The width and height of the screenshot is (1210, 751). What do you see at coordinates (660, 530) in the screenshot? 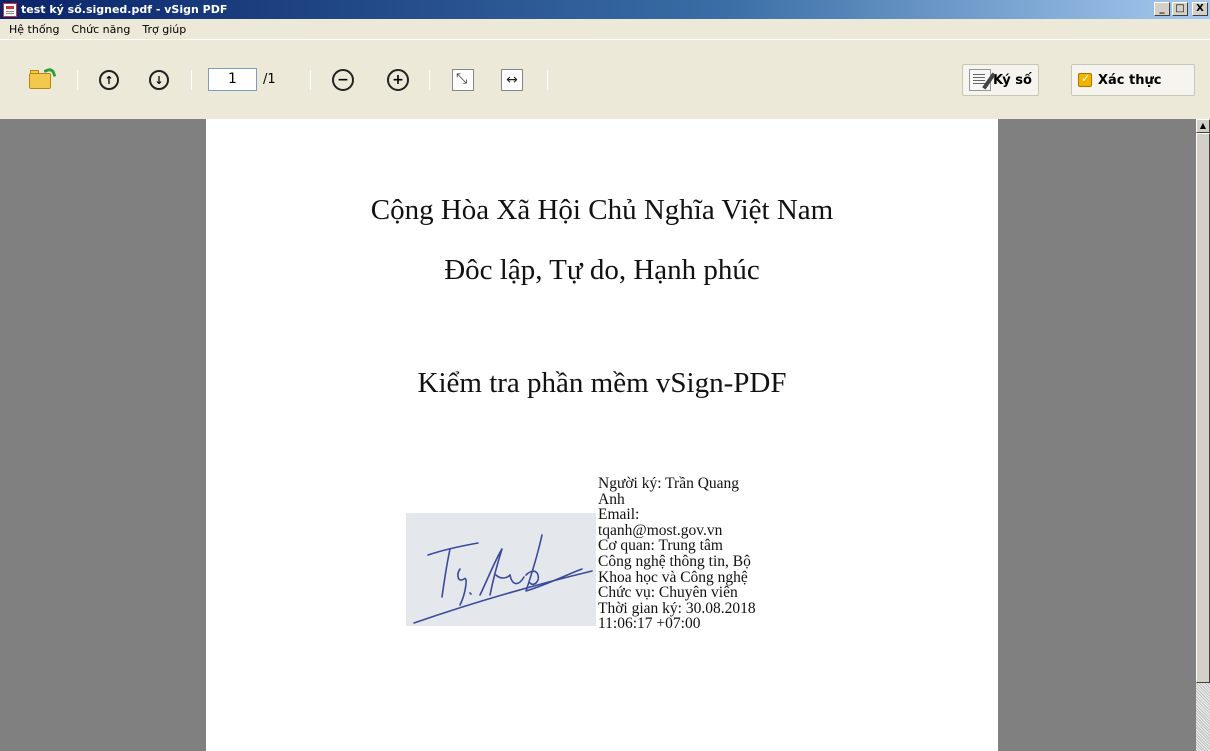
I see `email-value: tqanh@most.gov.vn` at bounding box center [660, 530].